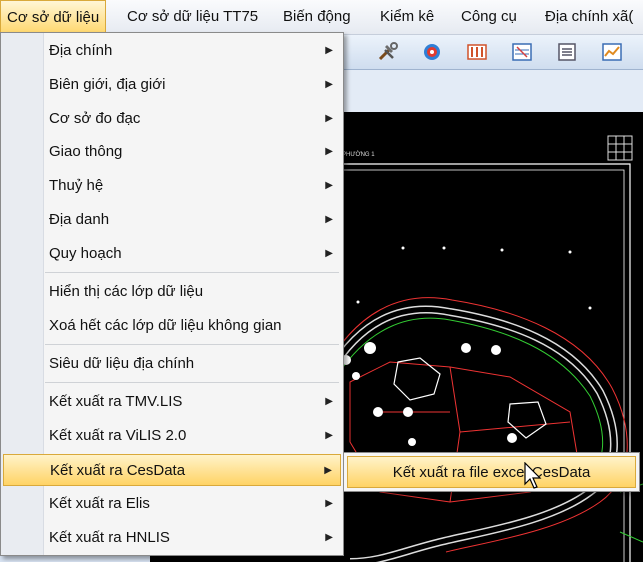 This screenshot has width=643, height=562. I want to click on menu-item-sieu-du-lieu: Siêu dữ liệu địa chính, so click(172, 364).